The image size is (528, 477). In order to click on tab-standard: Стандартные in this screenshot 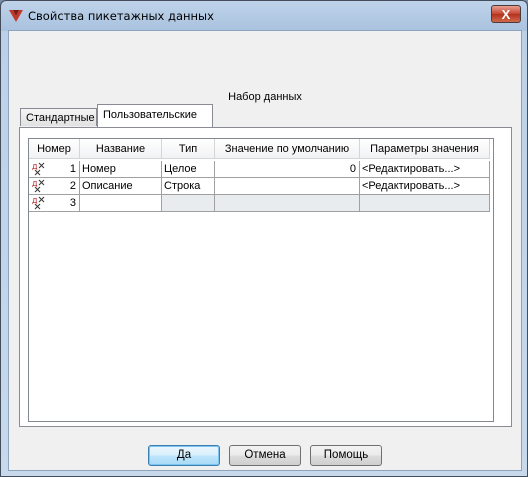, I will do `click(58, 117)`.